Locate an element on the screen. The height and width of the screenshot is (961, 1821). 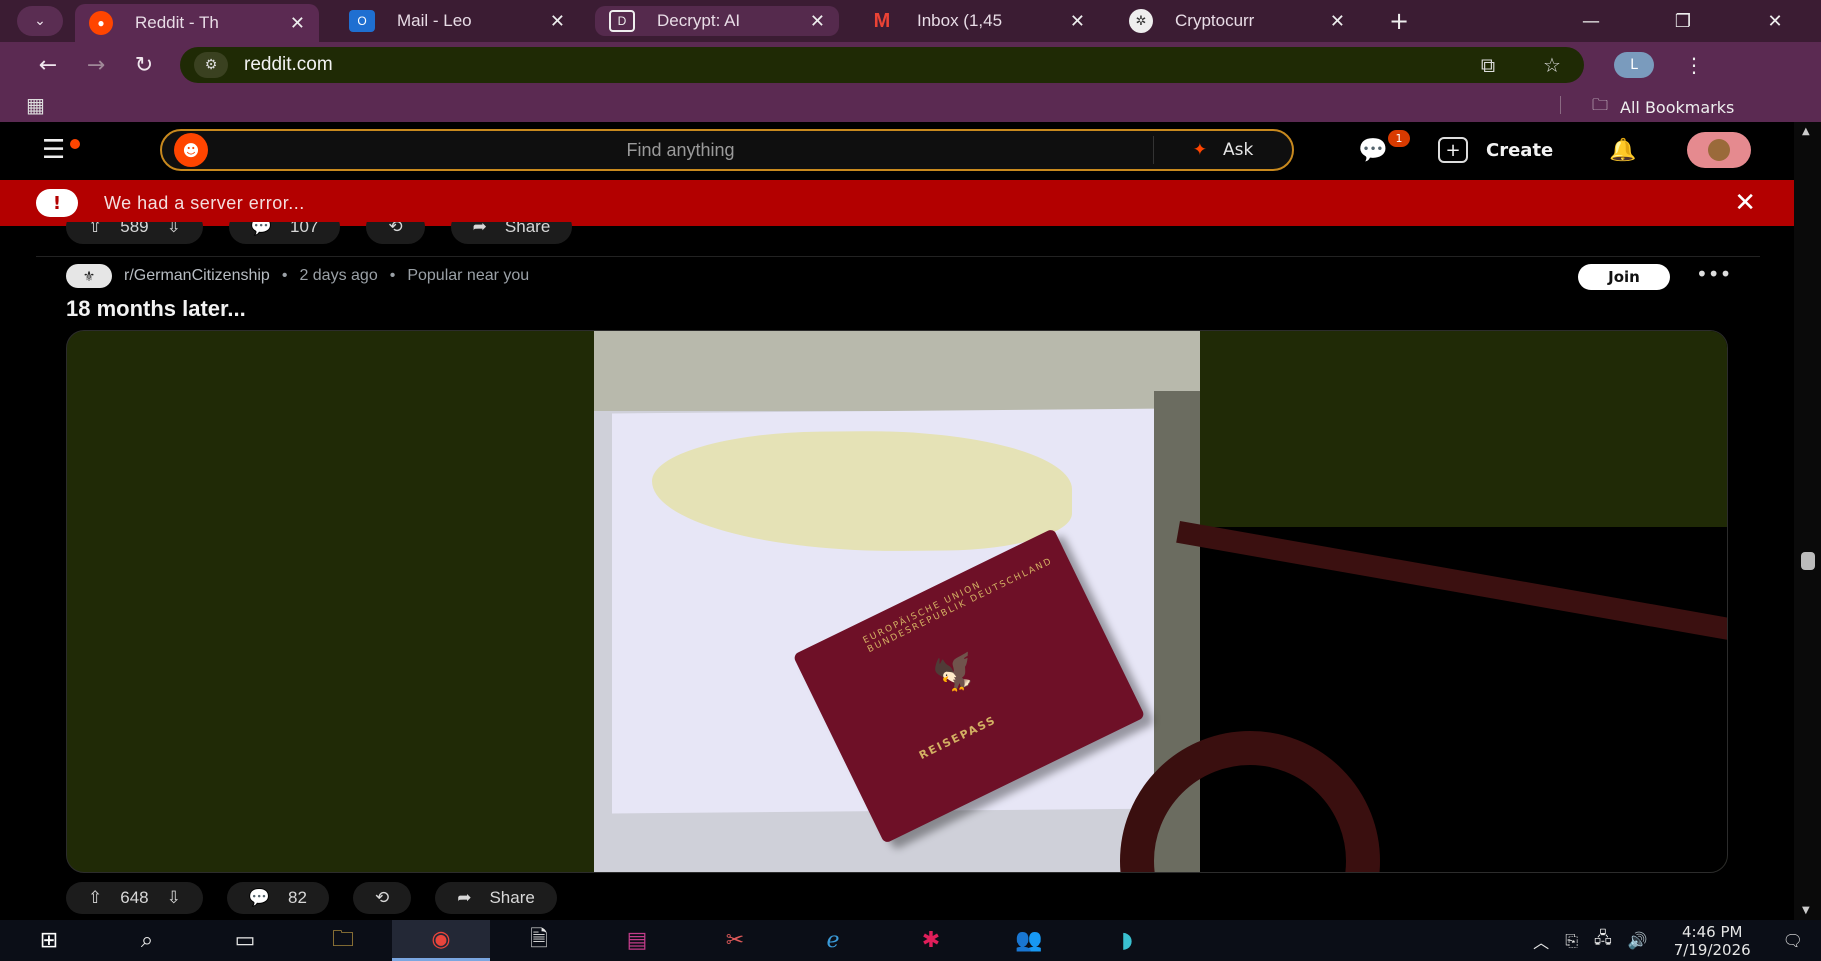
crosspost-icon: ⟲ is located at coordinates (395, 229).